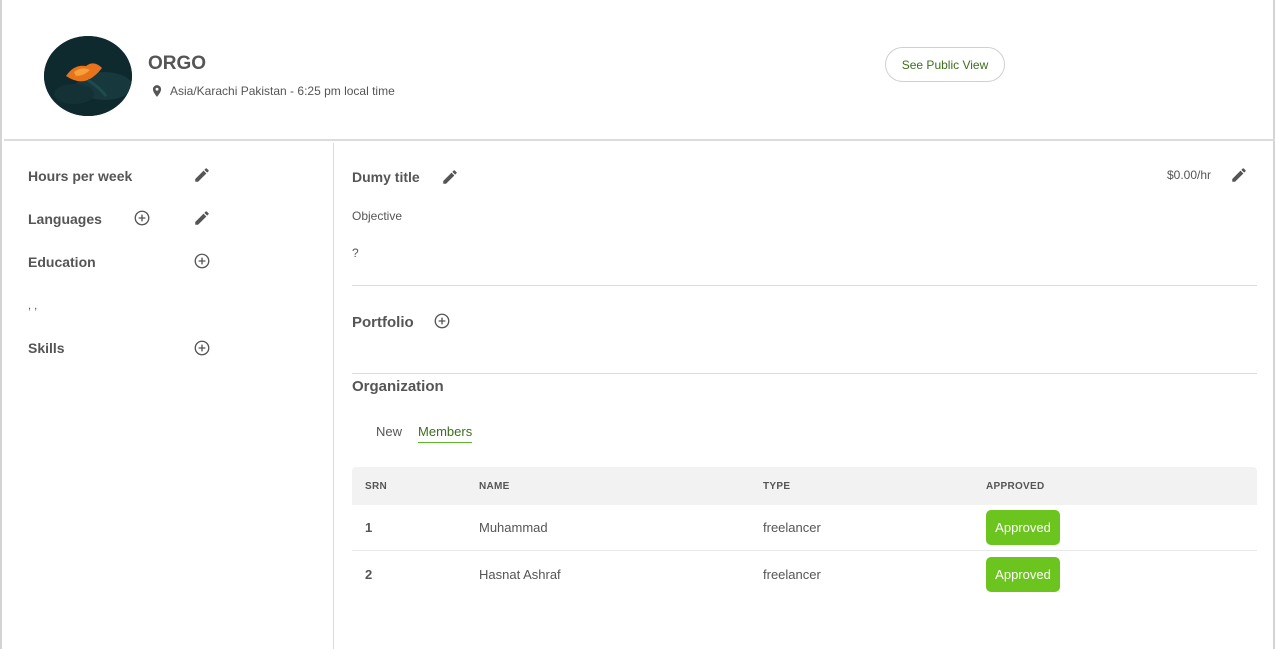  What do you see at coordinates (369, 574) in the screenshot?
I see `row-srn: 2` at bounding box center [369, 574].